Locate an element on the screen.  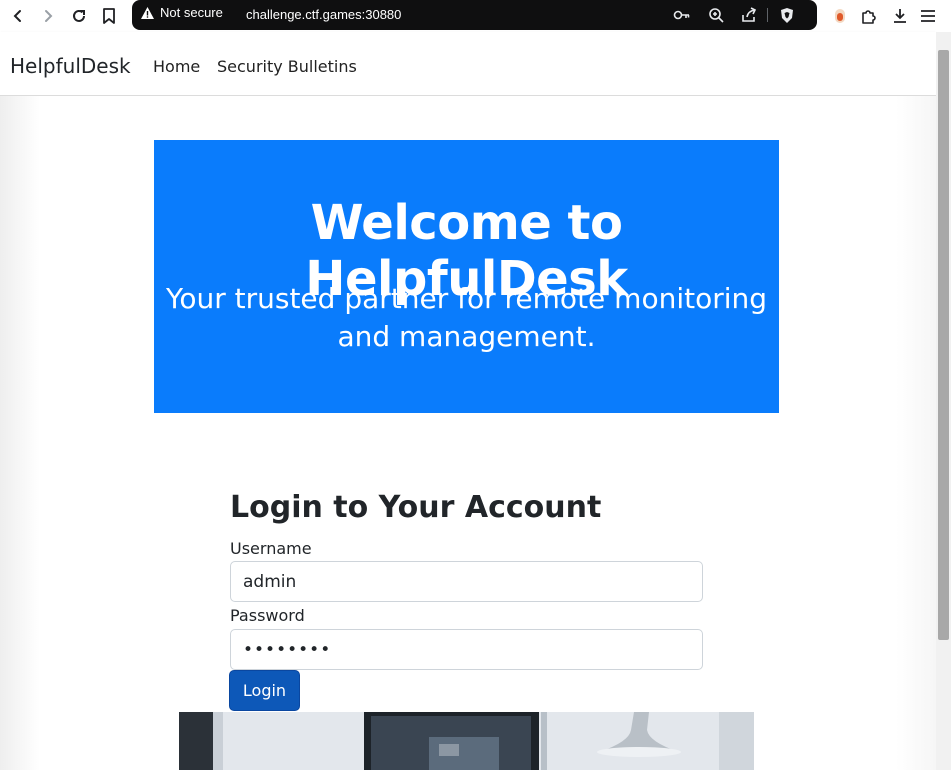
forward-icon is located at coordinates (48, 16).